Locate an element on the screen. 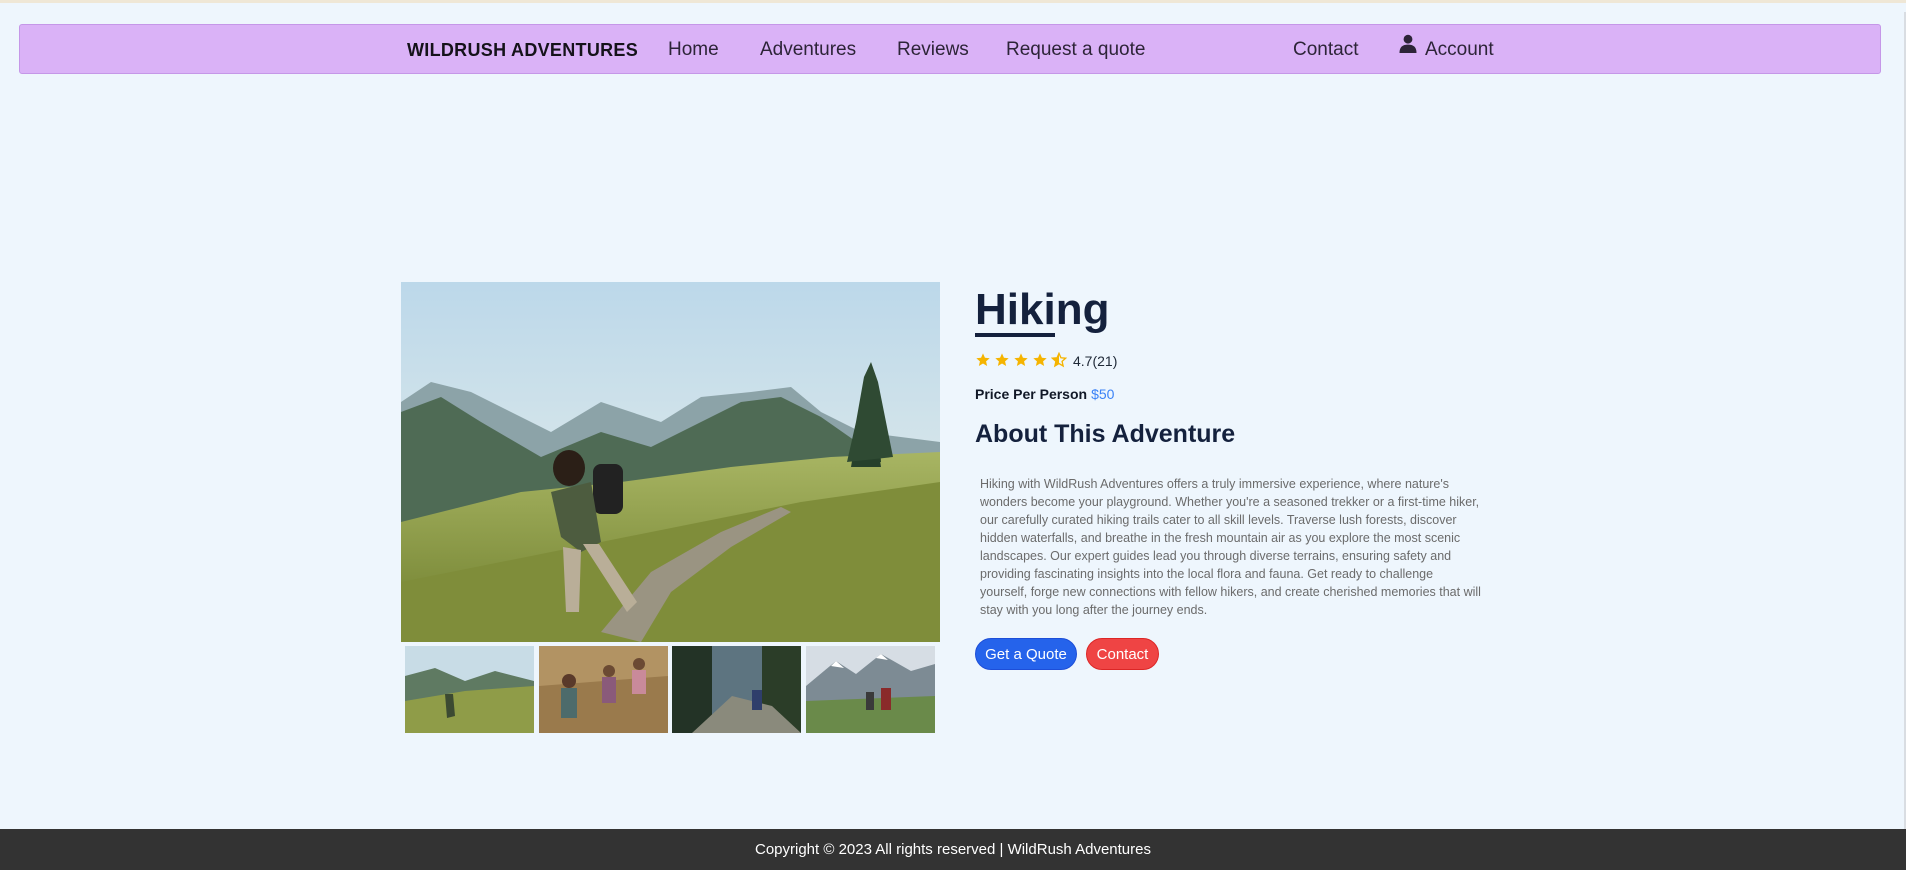  forest-stream-hiker-thumb is located at coordinates (736, 689).